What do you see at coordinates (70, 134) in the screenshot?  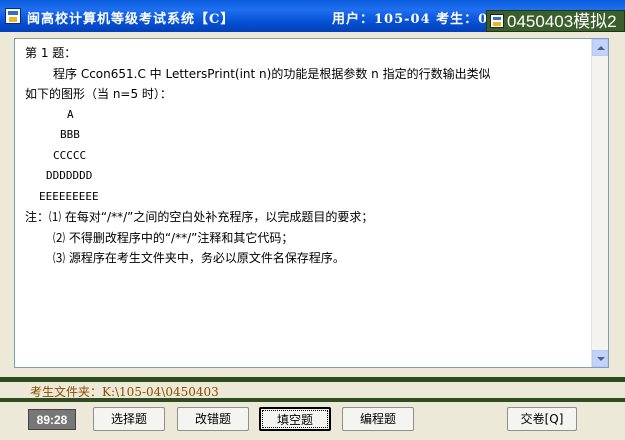 I see `pattern-row-2: BBB` at bounding box center [70, 134].